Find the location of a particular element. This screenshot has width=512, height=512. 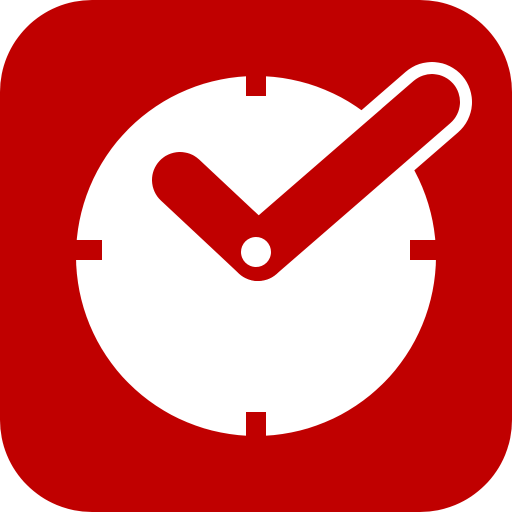

clock-center-dot is located at coordinates (256, 252).